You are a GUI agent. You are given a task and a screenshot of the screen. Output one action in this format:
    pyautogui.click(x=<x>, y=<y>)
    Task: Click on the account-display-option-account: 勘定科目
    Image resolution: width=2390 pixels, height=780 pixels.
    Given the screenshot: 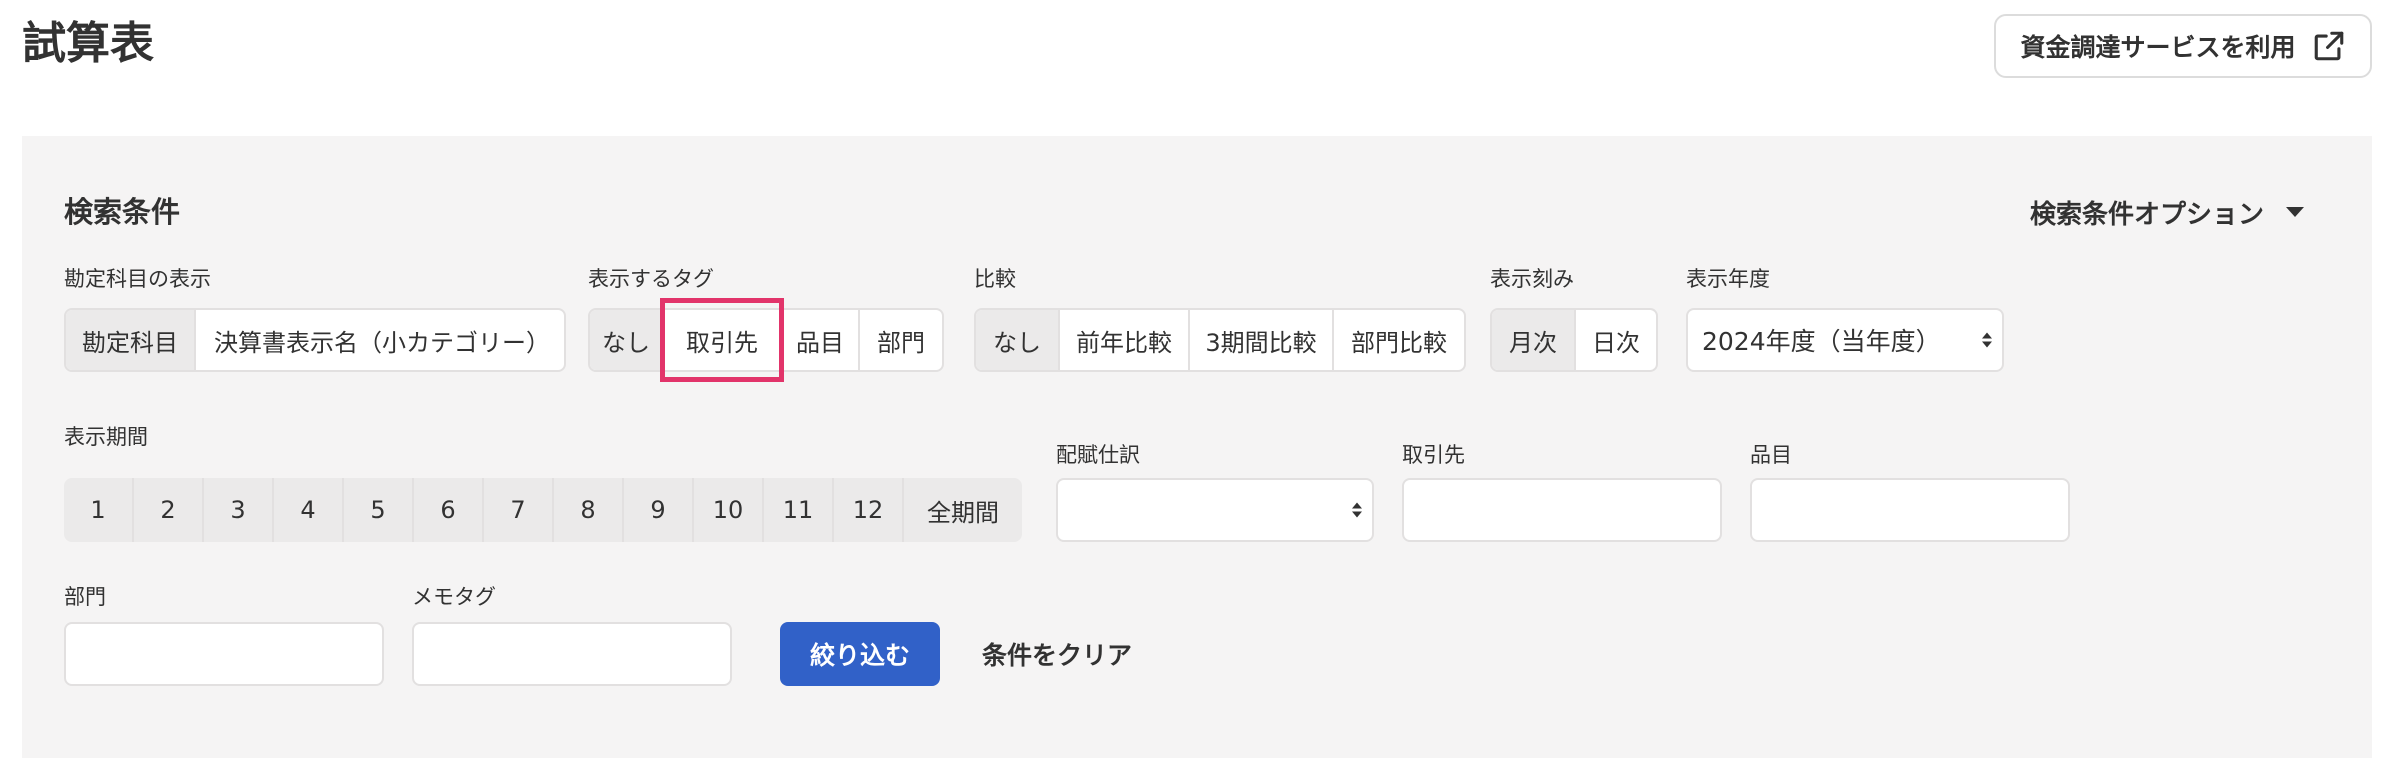 What is the action you would take?
    pyautogui.click(x=131, y=340)
    